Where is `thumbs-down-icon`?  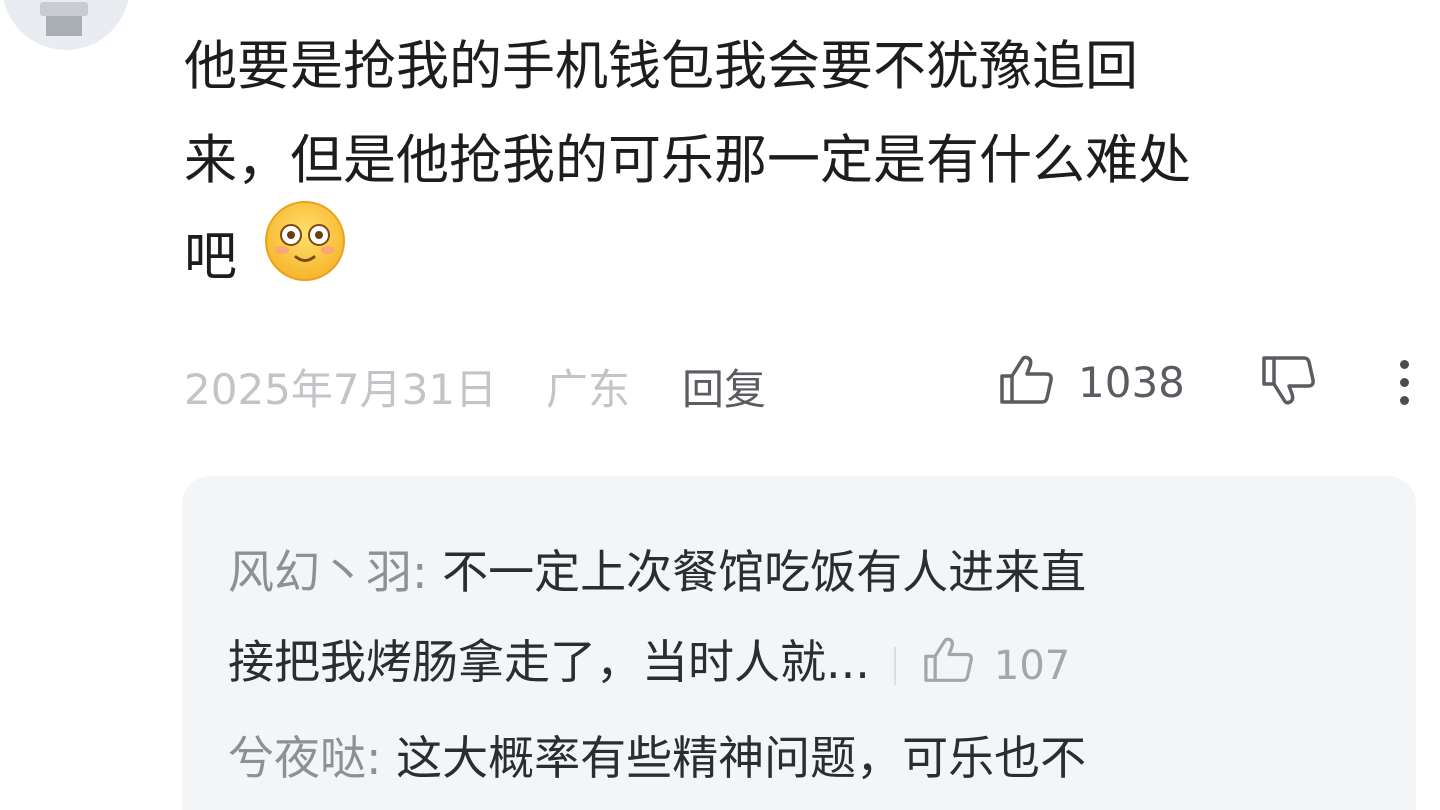 thumbs-down-icon is located at coordinates (1290, 382).